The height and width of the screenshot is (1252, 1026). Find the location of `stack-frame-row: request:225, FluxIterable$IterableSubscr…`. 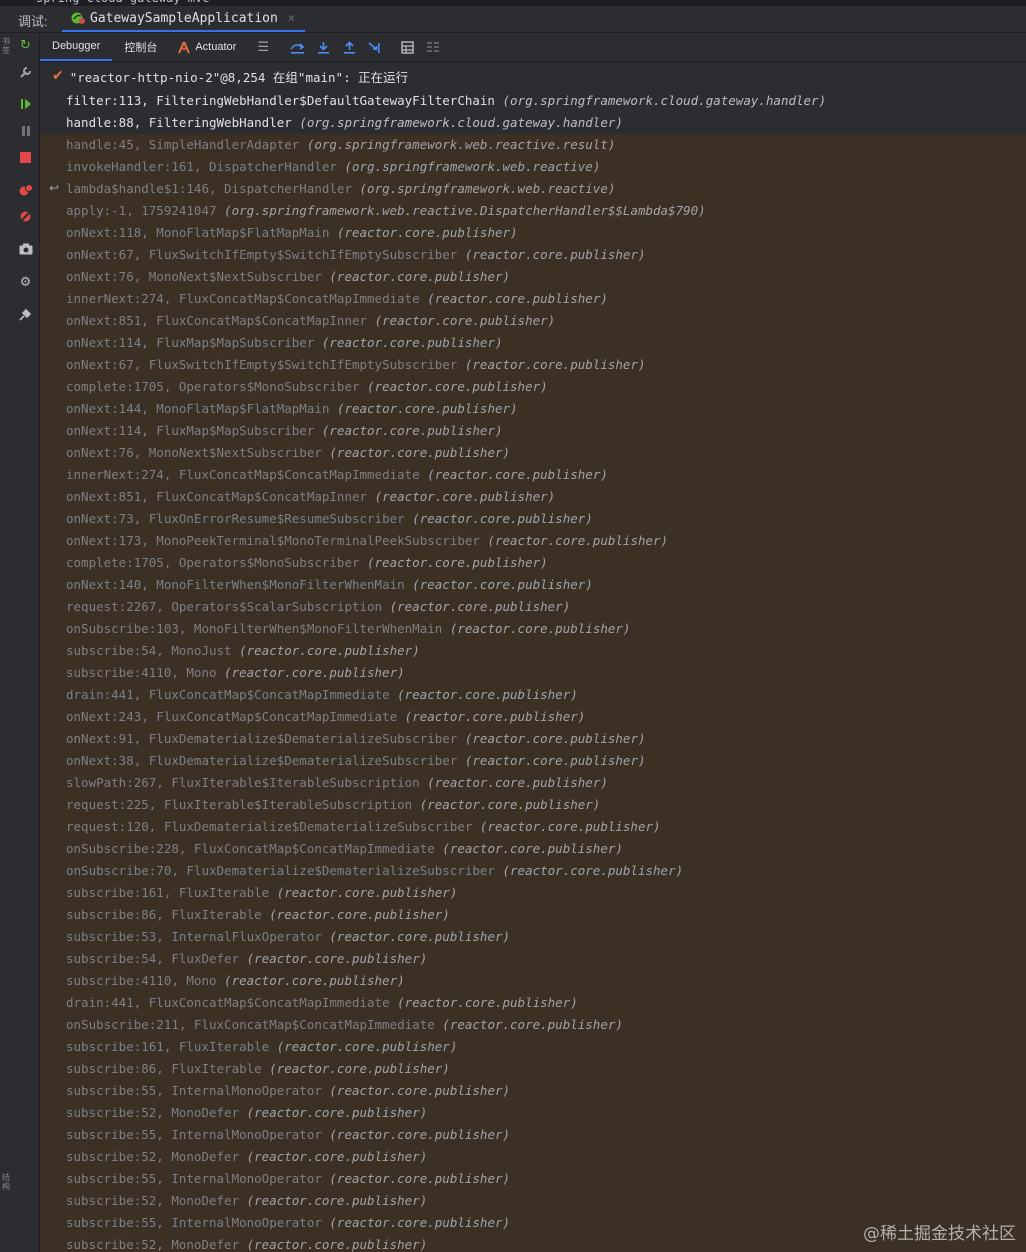

stack-frame-row: request:225, FluxIterable$IterableSubscr… is located at coordinates (533, 805).